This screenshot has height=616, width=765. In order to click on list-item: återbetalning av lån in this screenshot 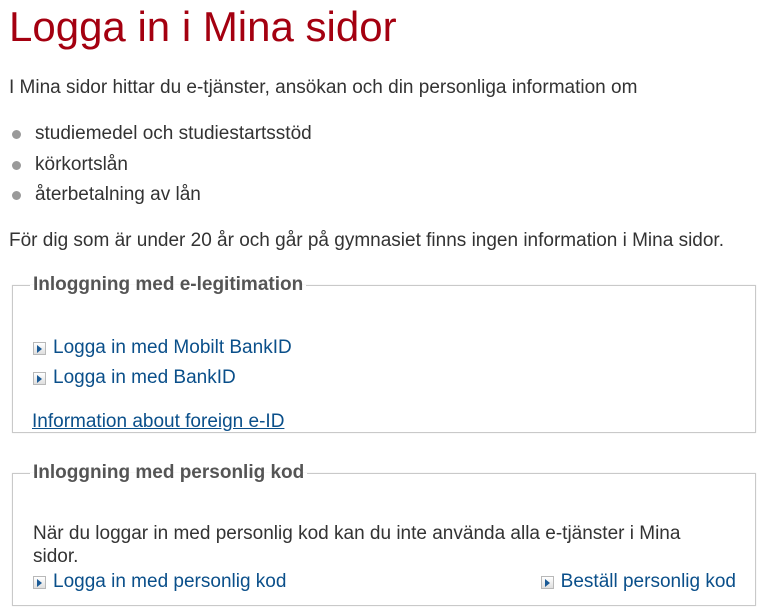, I will do `click(160, 195)`.